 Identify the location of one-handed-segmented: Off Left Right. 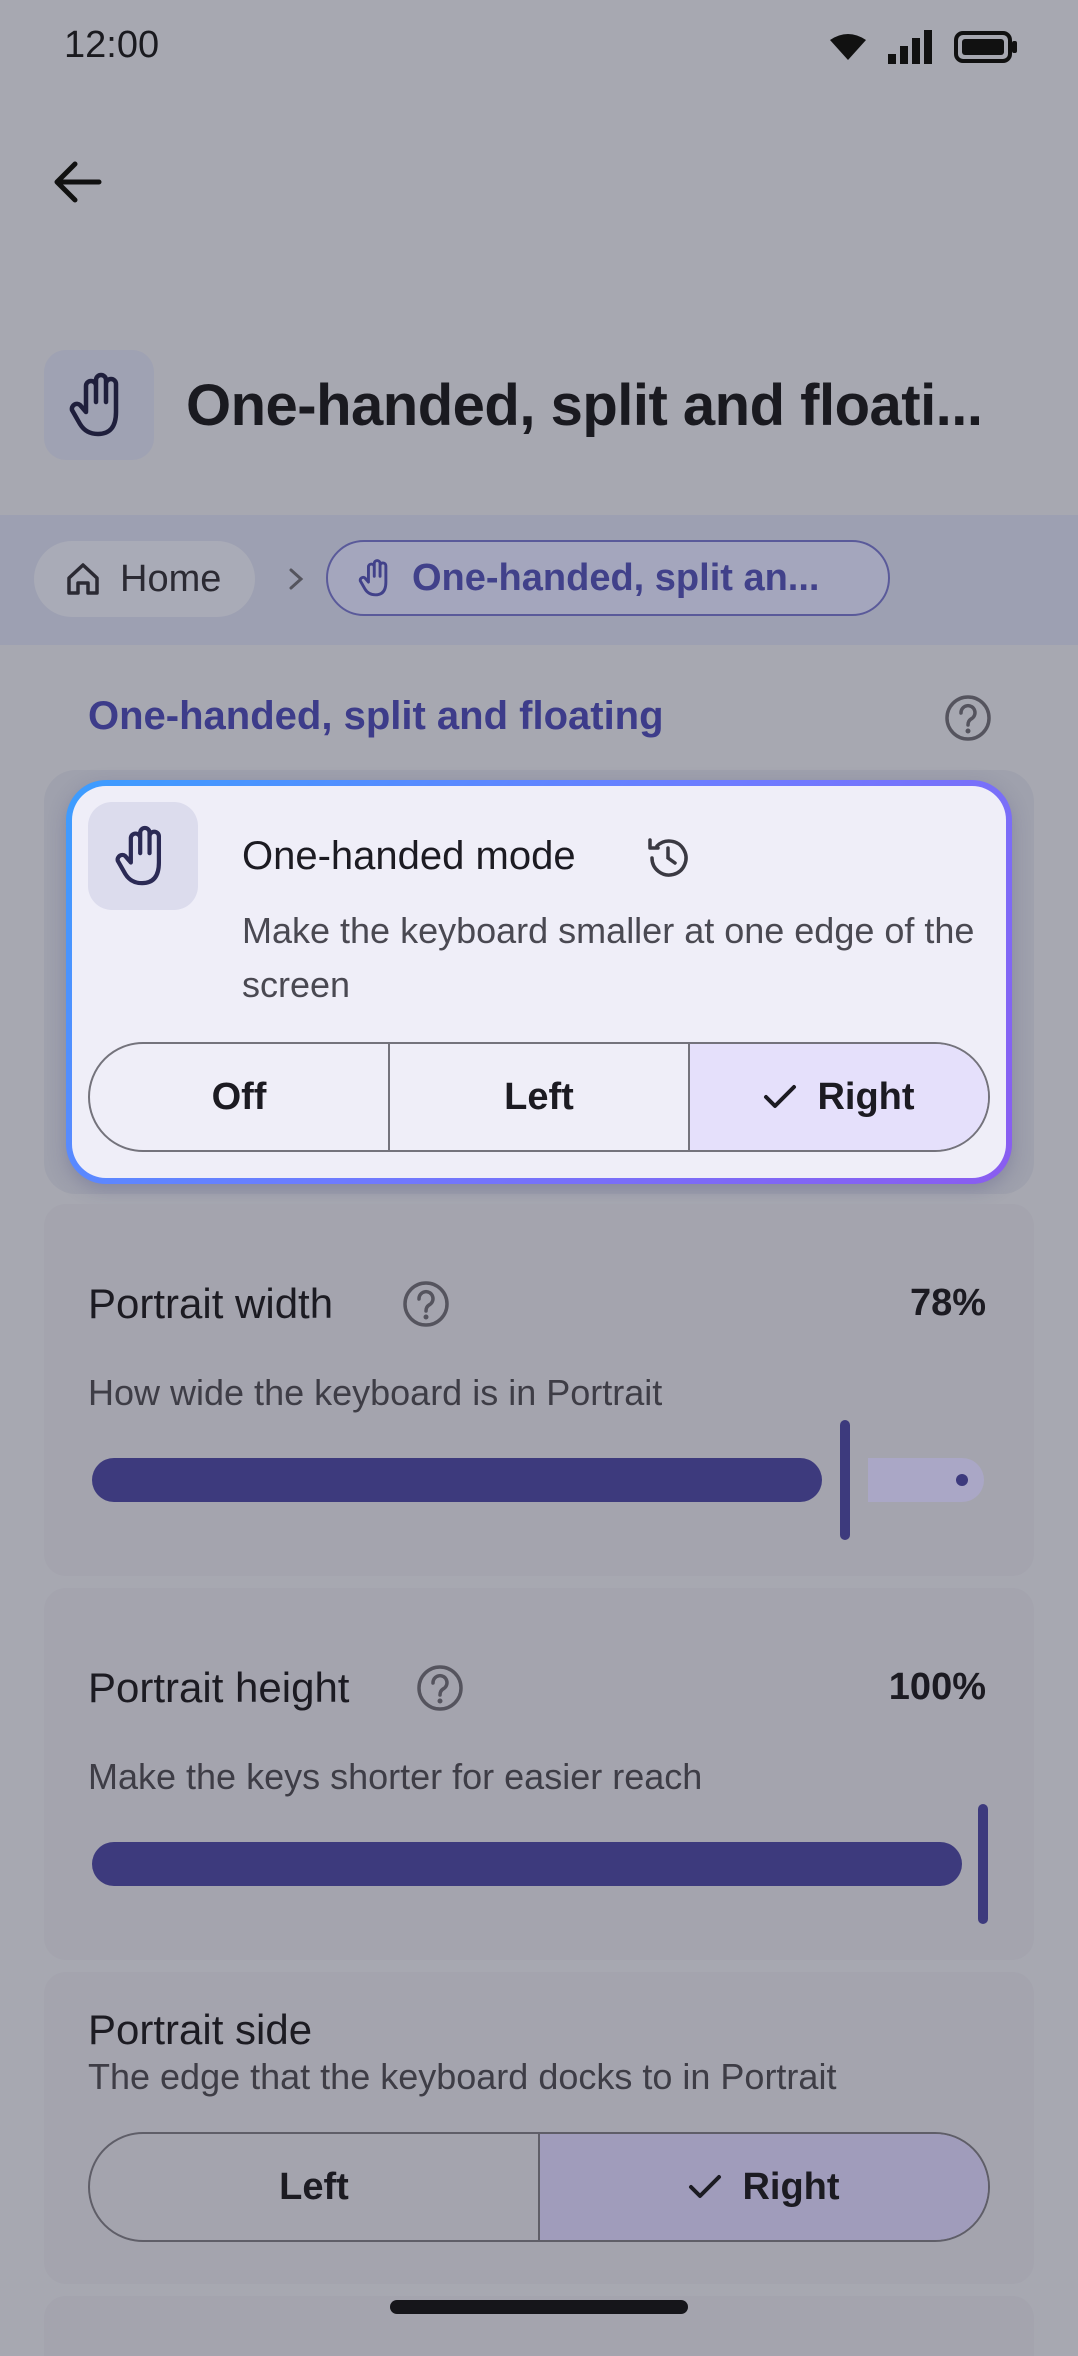
(539, 1097).